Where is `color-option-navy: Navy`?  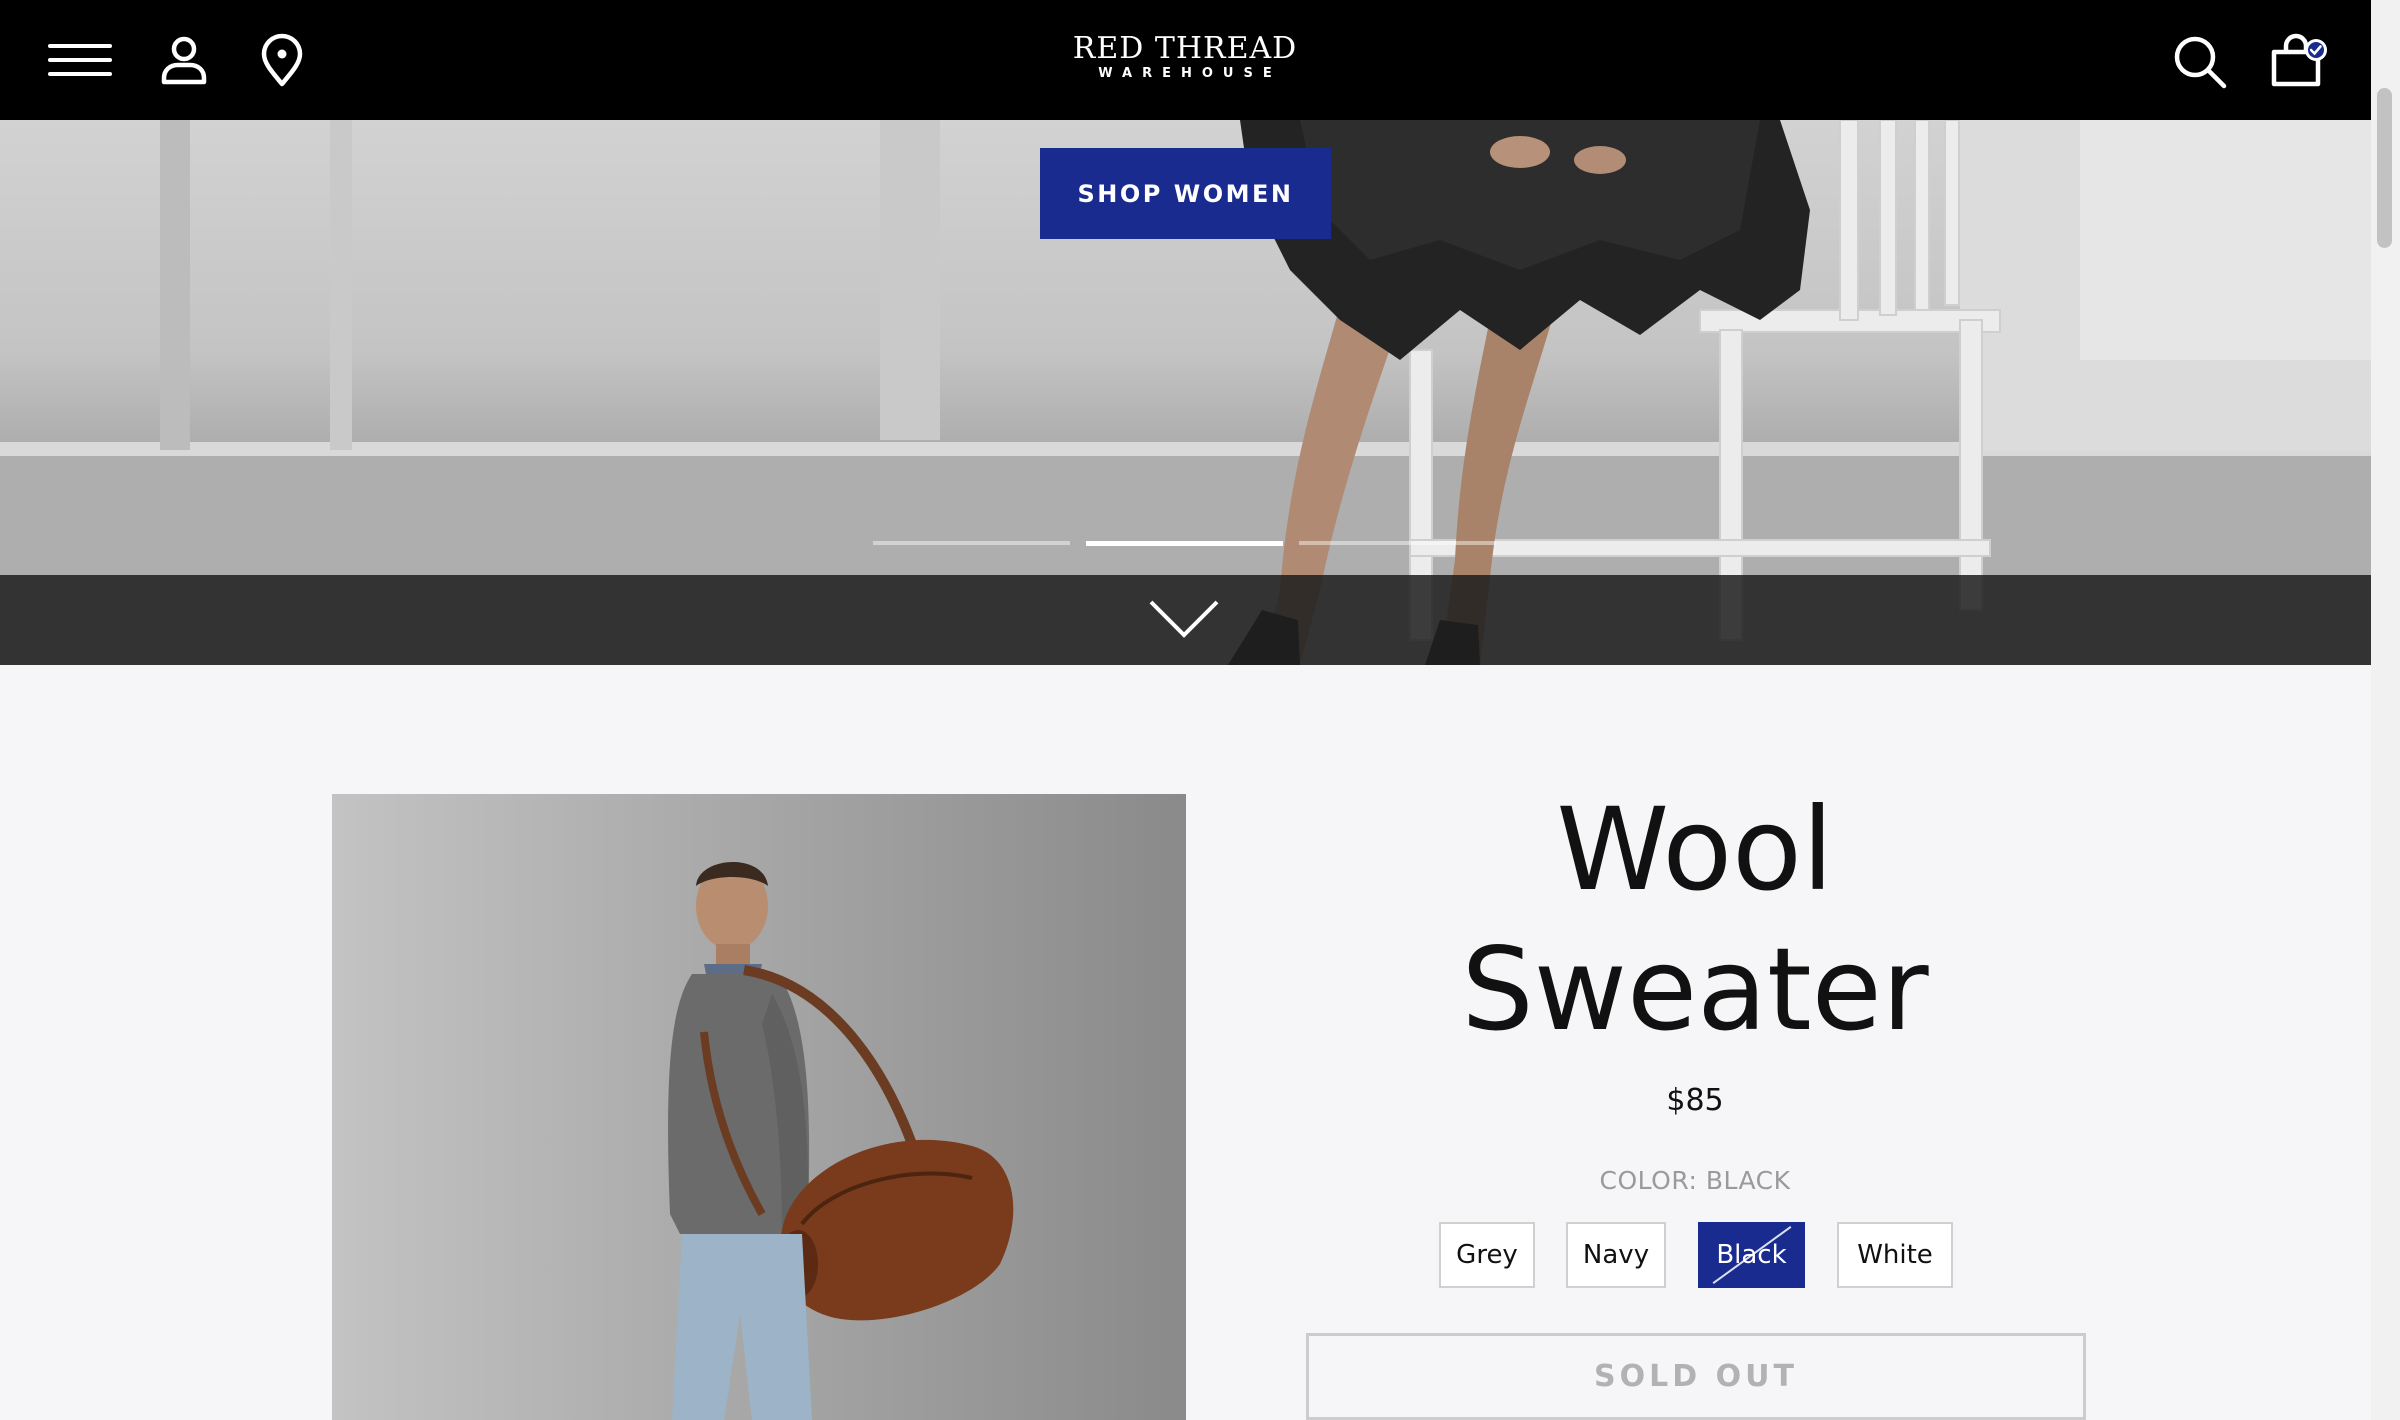
color-option-navy: Navy is located at coordinates (1616, 1255).